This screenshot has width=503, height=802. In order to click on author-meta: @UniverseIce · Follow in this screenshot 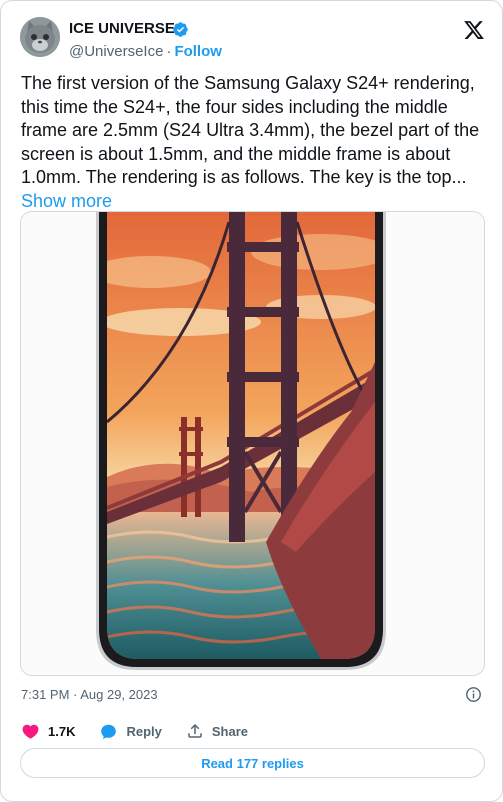, I will do `click(145, 51)`.